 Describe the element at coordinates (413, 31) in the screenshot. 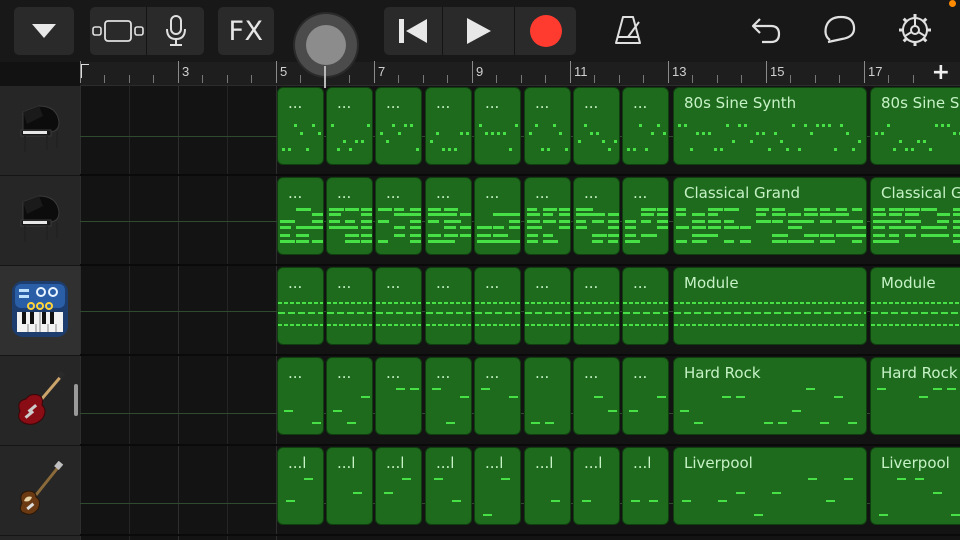

I see `go-to-beginning-button` at that location.